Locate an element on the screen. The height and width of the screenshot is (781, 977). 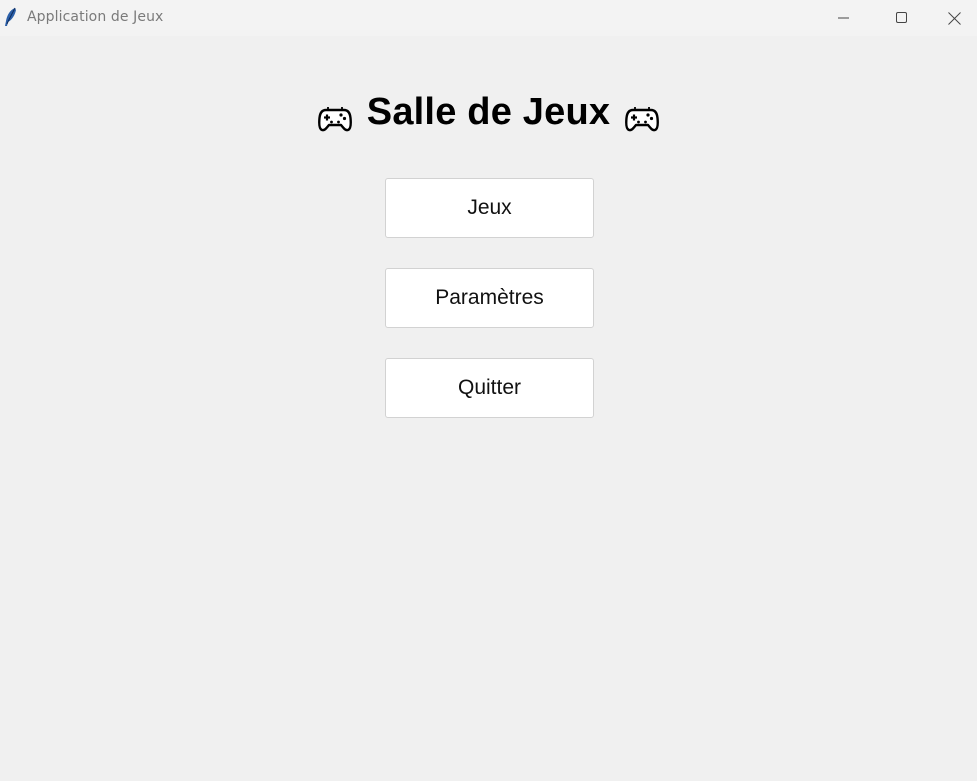
maximize-icon is located at coordinates (901, 17).